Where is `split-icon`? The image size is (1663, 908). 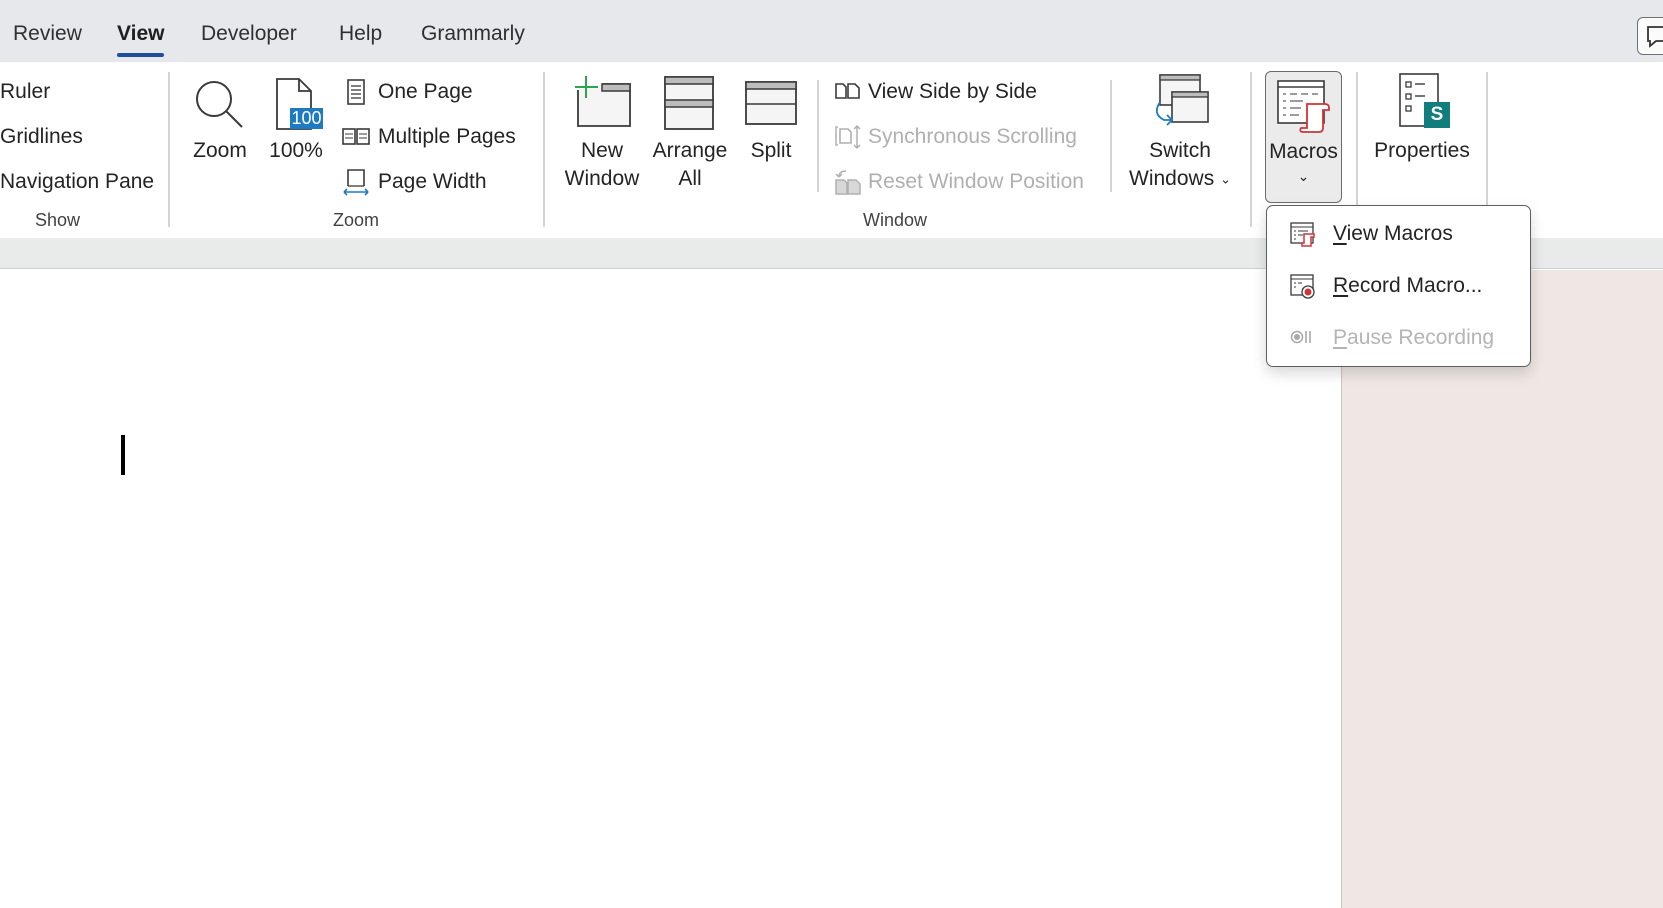 split-icon is located at coordinates (771, 103).